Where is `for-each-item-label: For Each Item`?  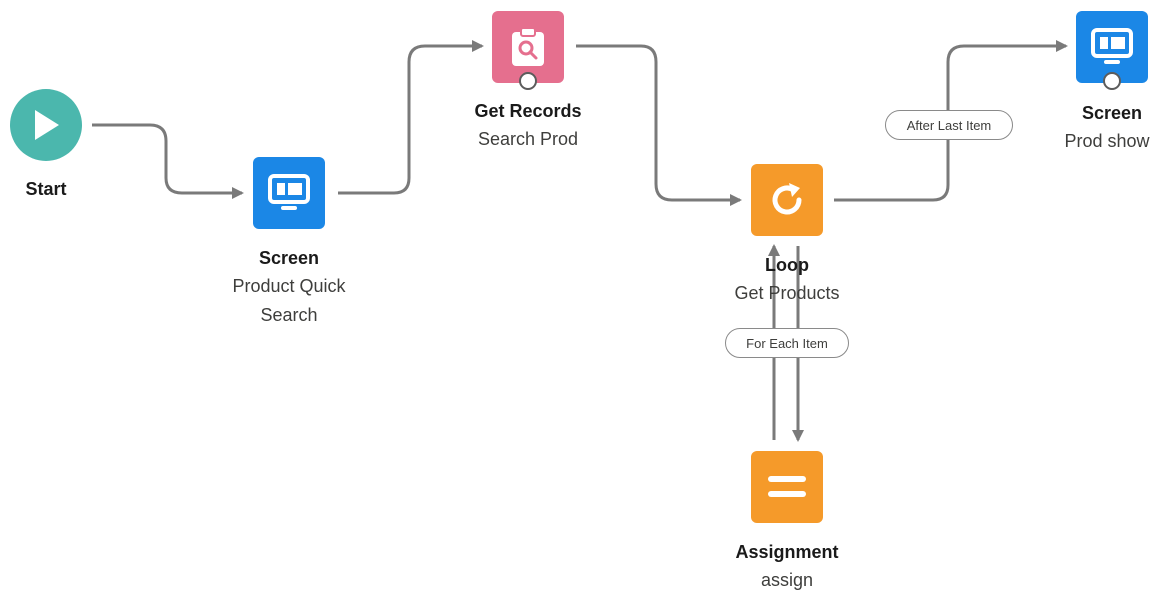
for-each-item-label: For Each Item is located at coordinates (787, 343).